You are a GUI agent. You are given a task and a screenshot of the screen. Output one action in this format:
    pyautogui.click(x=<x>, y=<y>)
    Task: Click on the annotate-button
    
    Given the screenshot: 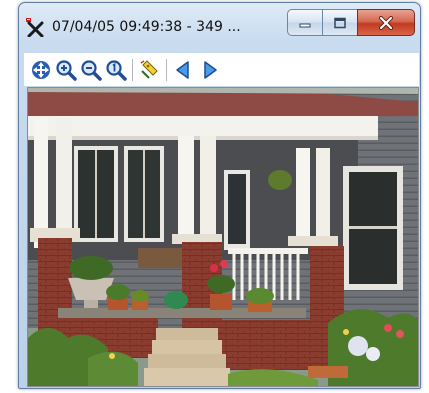 What is the action you would take?
    pyautogui.click(x=149, y=69)
    